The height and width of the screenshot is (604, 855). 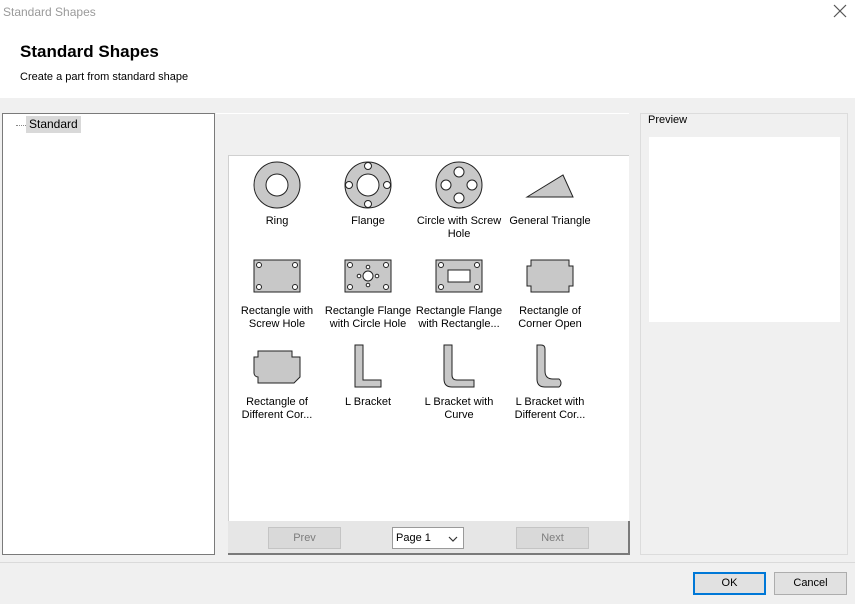 What do you see at coordinates (427, 12) in the screenshot?
I see `title-bar: Standard Shapes` at bounding box center [427, 12].